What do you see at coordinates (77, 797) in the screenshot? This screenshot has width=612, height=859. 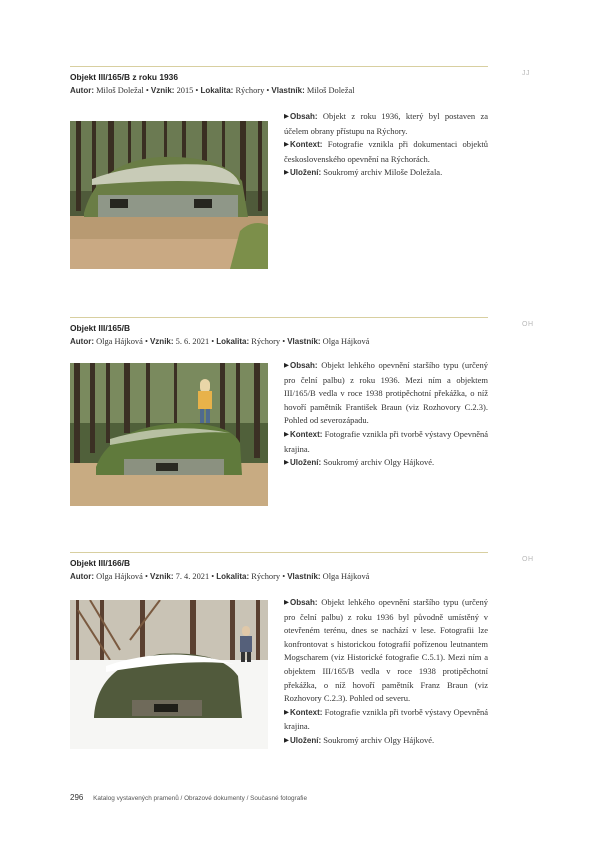 I see `page-number: 296` at bounding box center [77, 797].